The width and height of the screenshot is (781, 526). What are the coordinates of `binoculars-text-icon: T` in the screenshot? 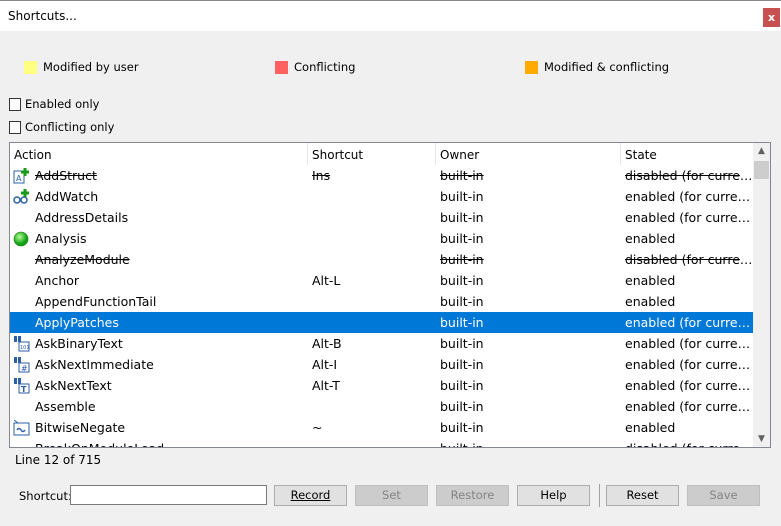 It's located at (21, 385).